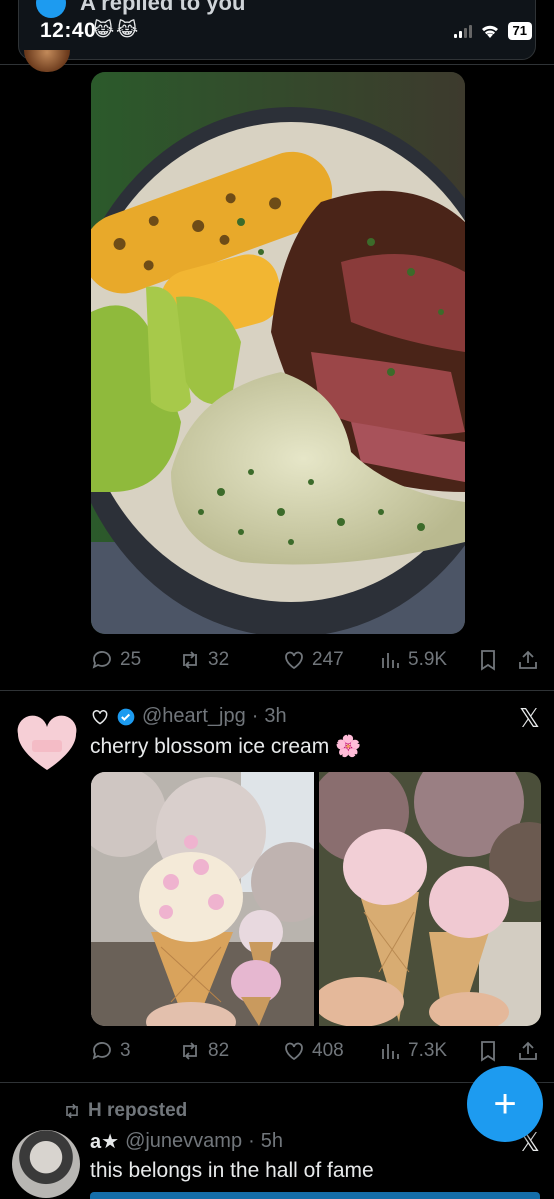 The width and height of the screenshot is (554, 1199). Describe the element at coordinates (275, 716) in the screenshot. I see `tweet2-time: 3h` at that location.